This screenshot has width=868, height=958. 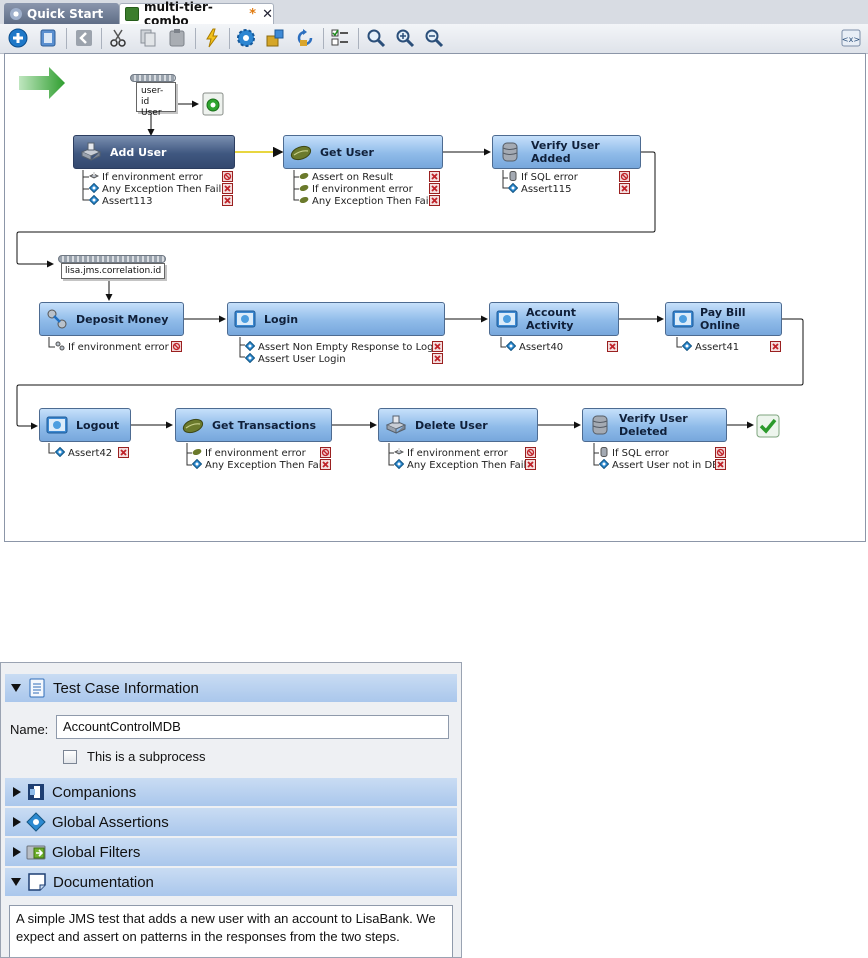 What do you see at coordinates (122, 319) in the screenshot?
I see `step-label: Deposit Money` at bounding box center [122, 319].